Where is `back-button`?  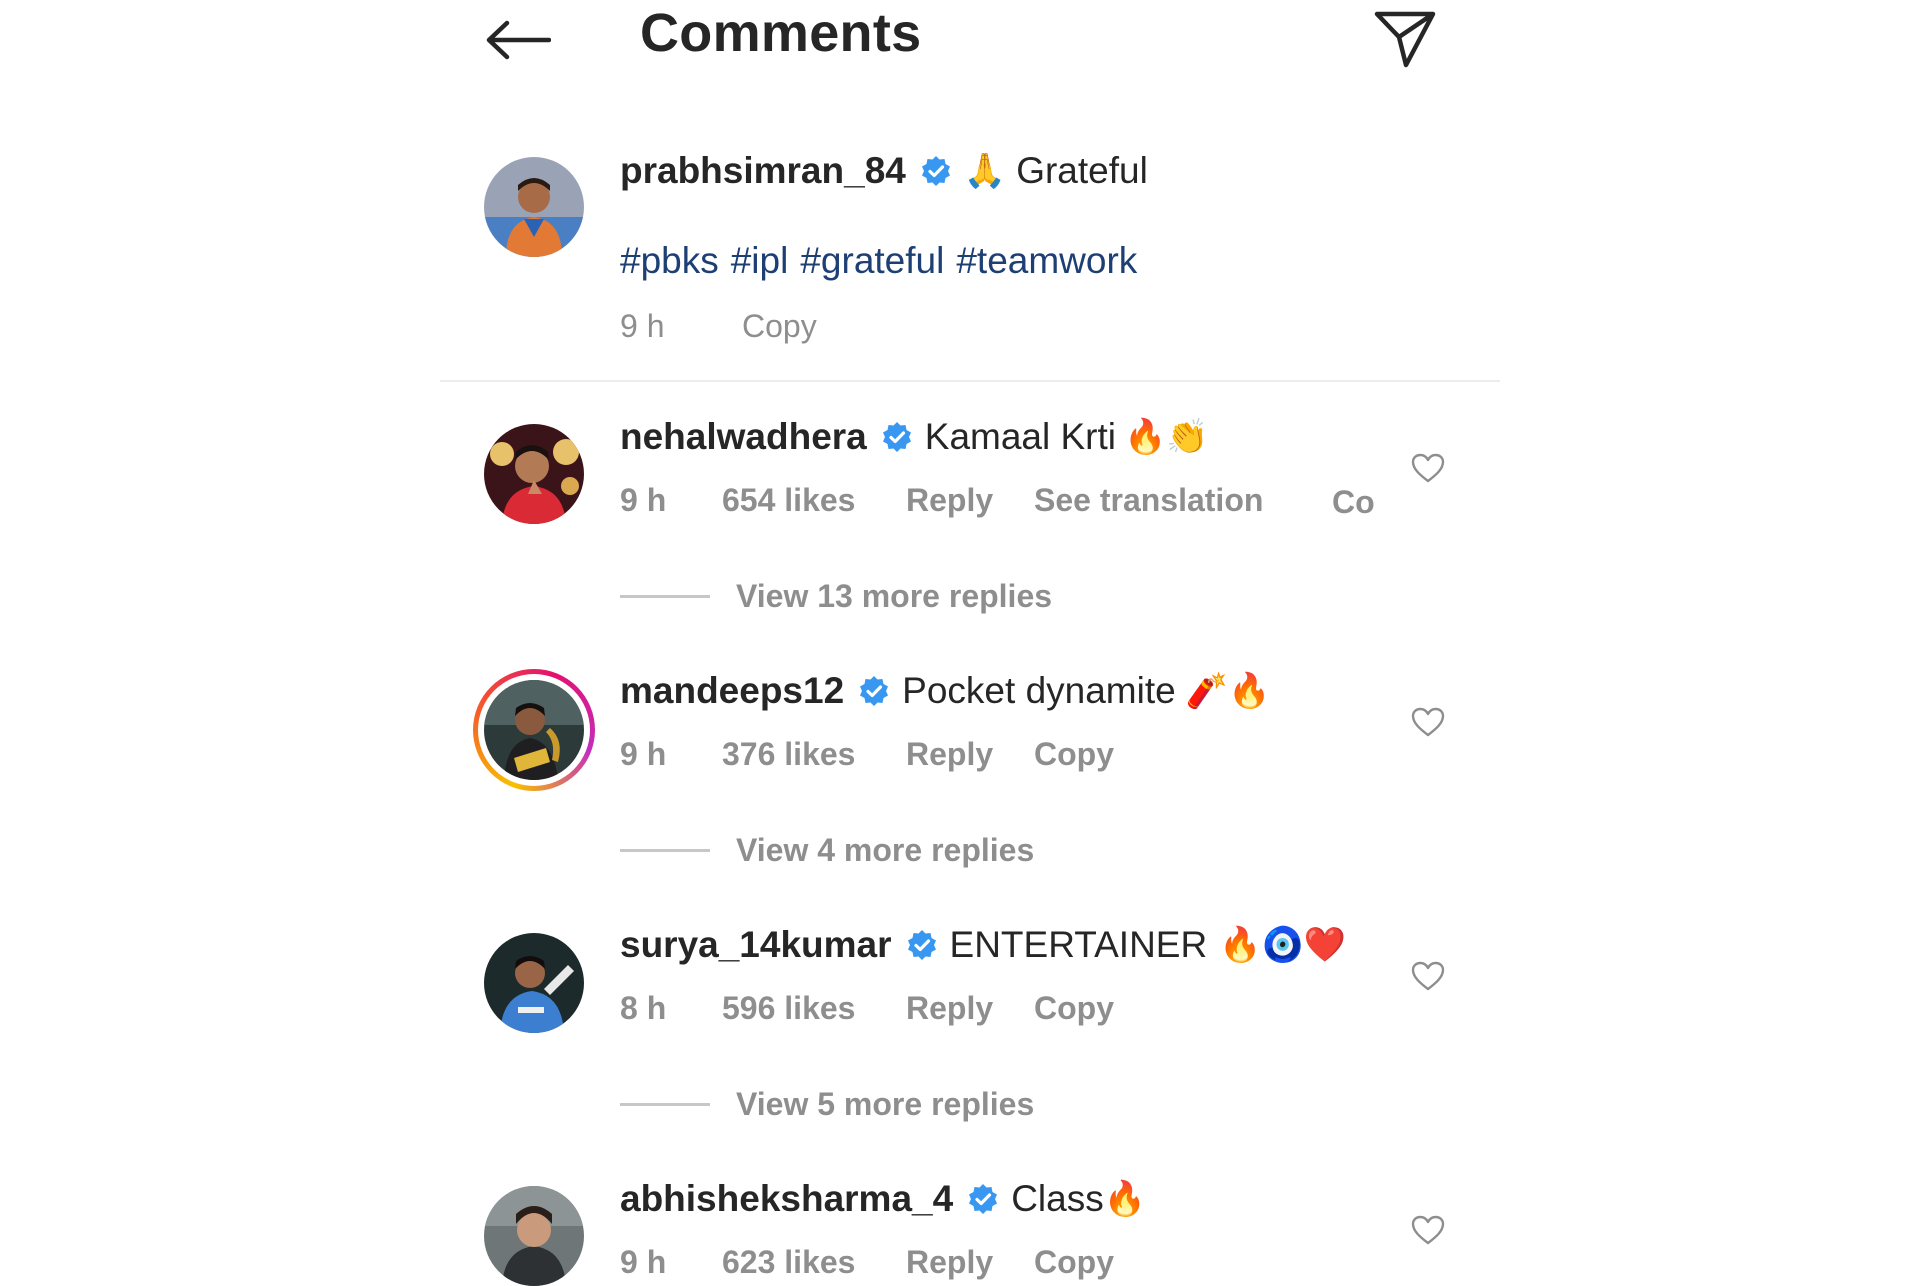 back-button is located at coordinates (518, 40).